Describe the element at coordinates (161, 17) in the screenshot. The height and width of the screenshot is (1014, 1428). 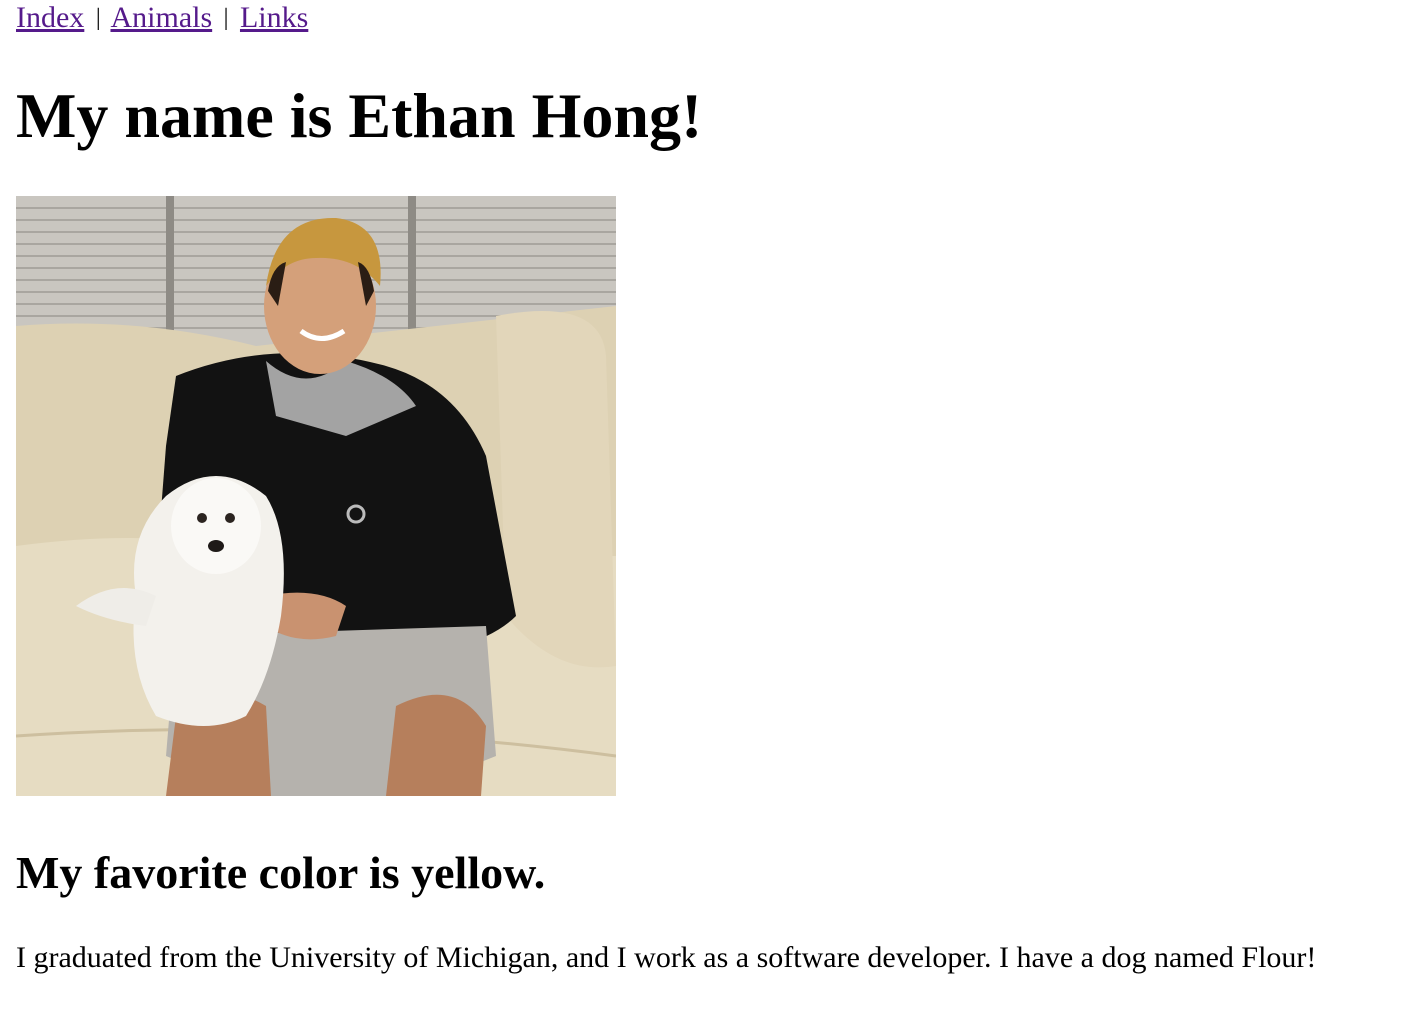
I see `nav-link-animals: Animals` at that location.